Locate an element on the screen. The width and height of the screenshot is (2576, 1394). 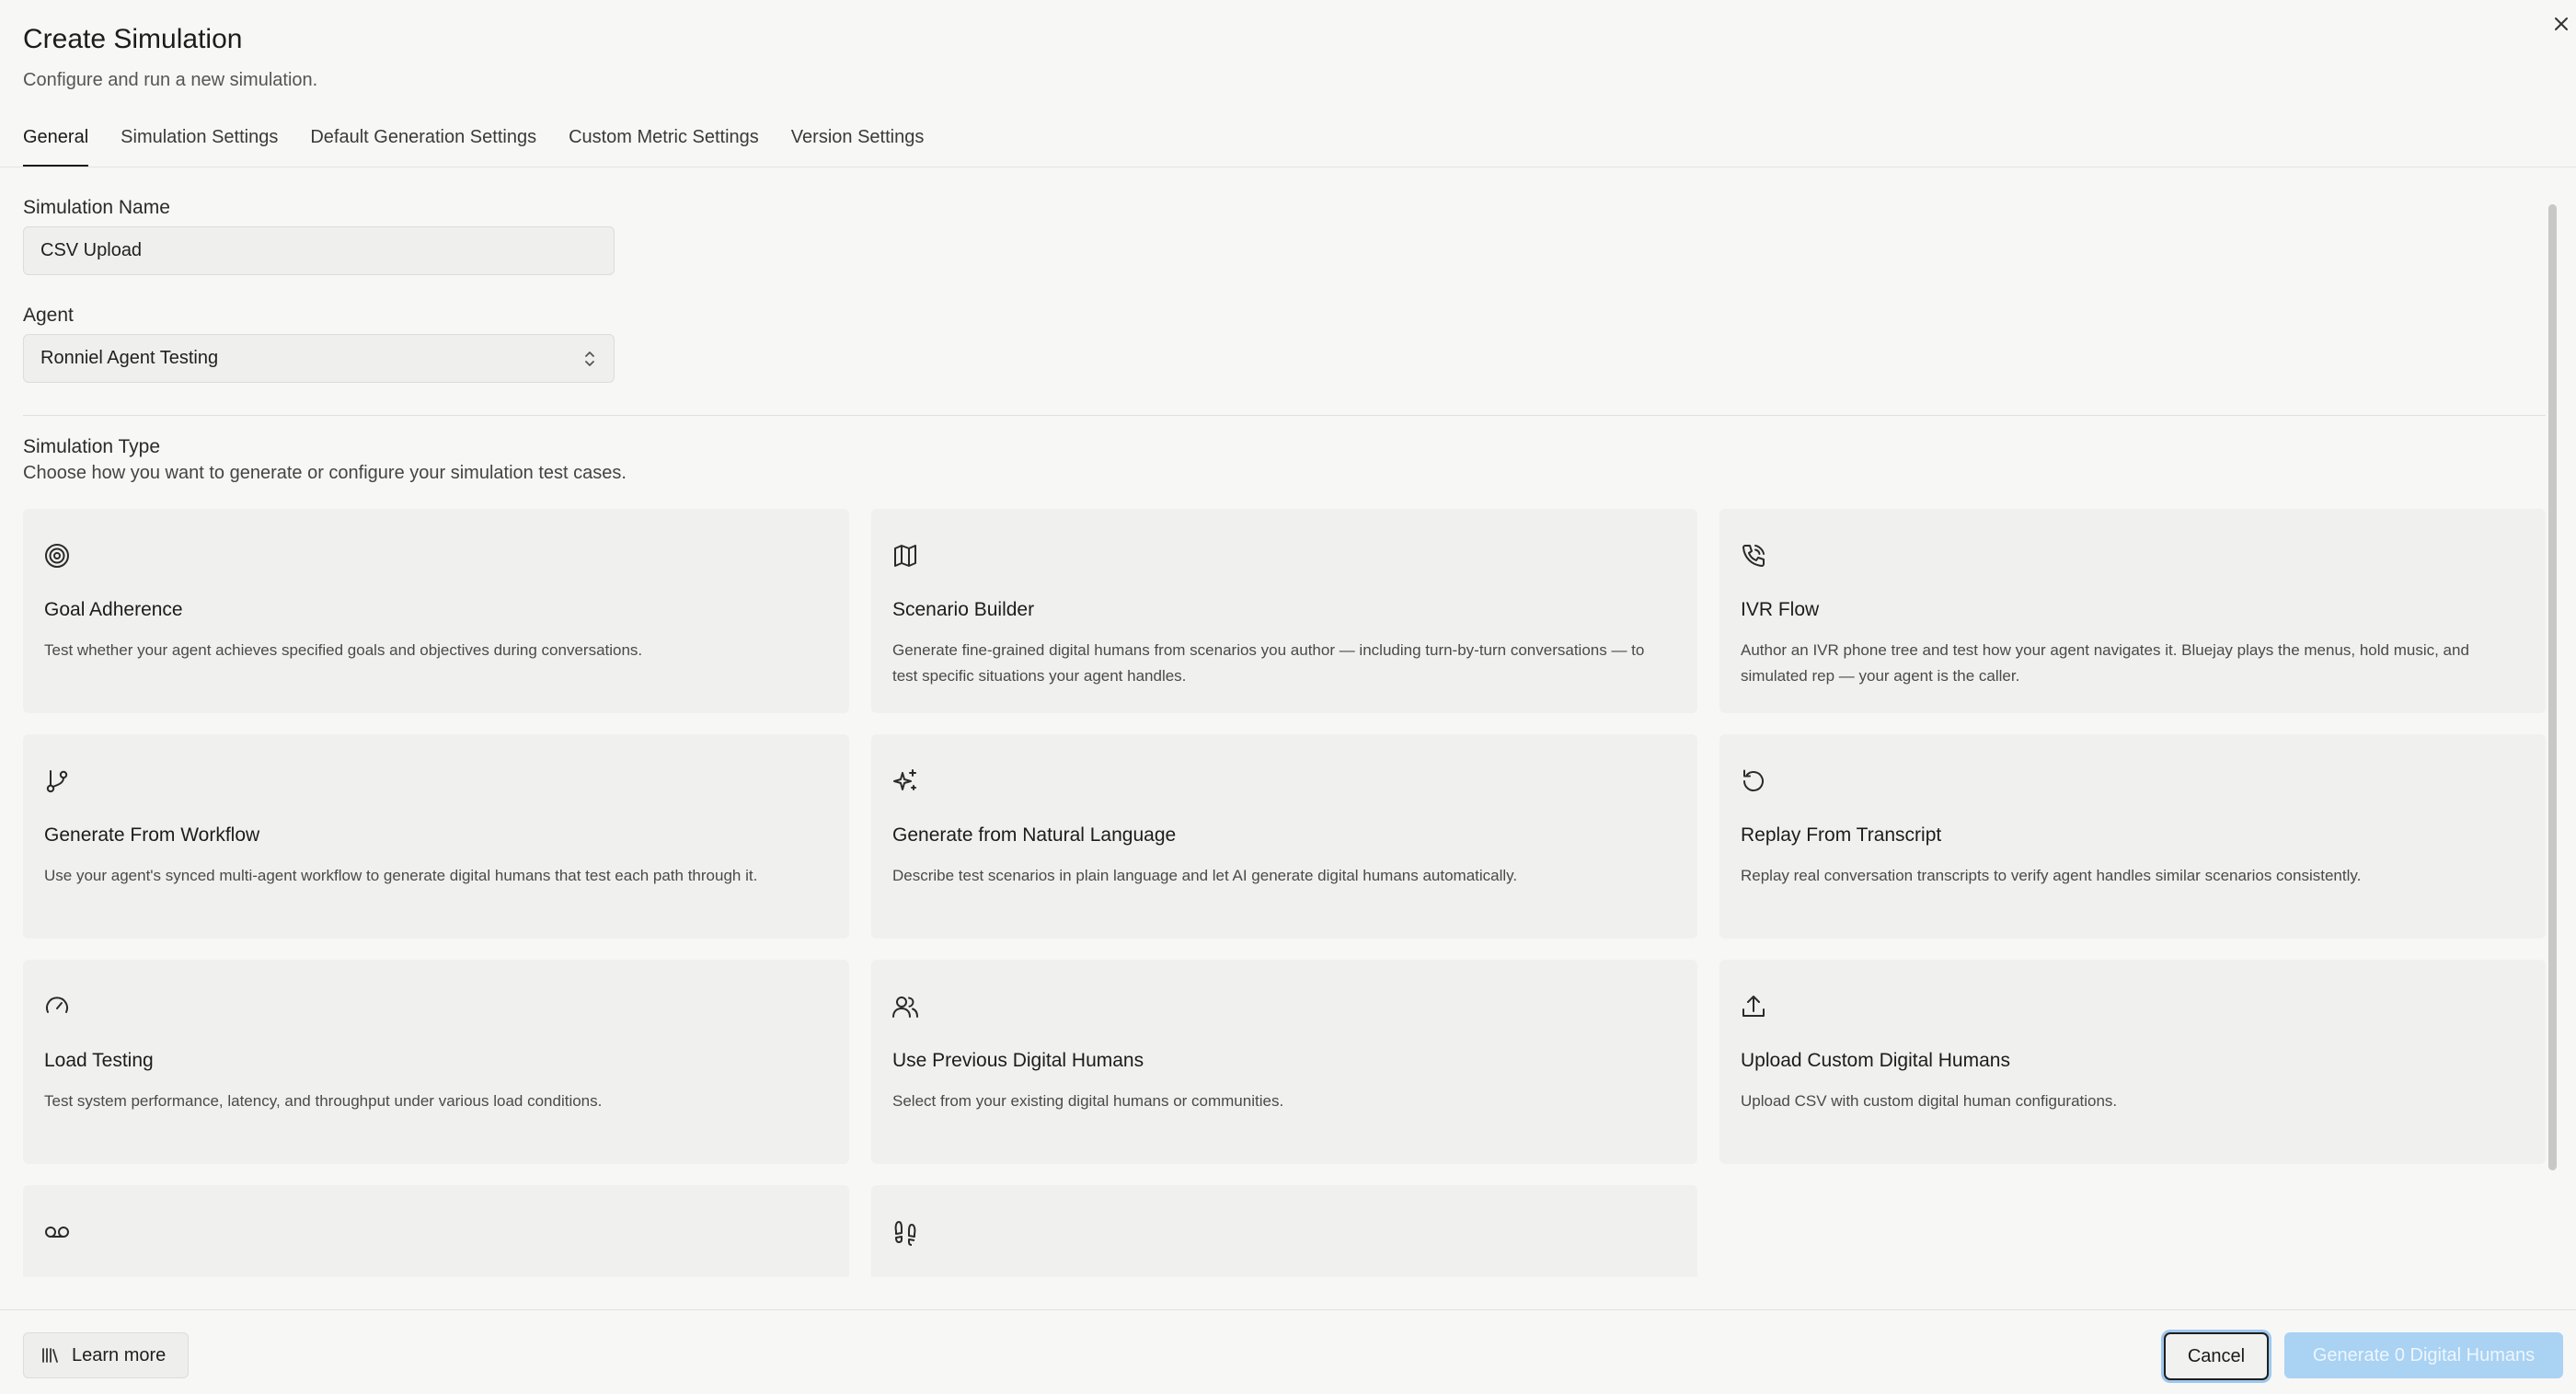
gauge-icon is located at coordinates (57, 1005).